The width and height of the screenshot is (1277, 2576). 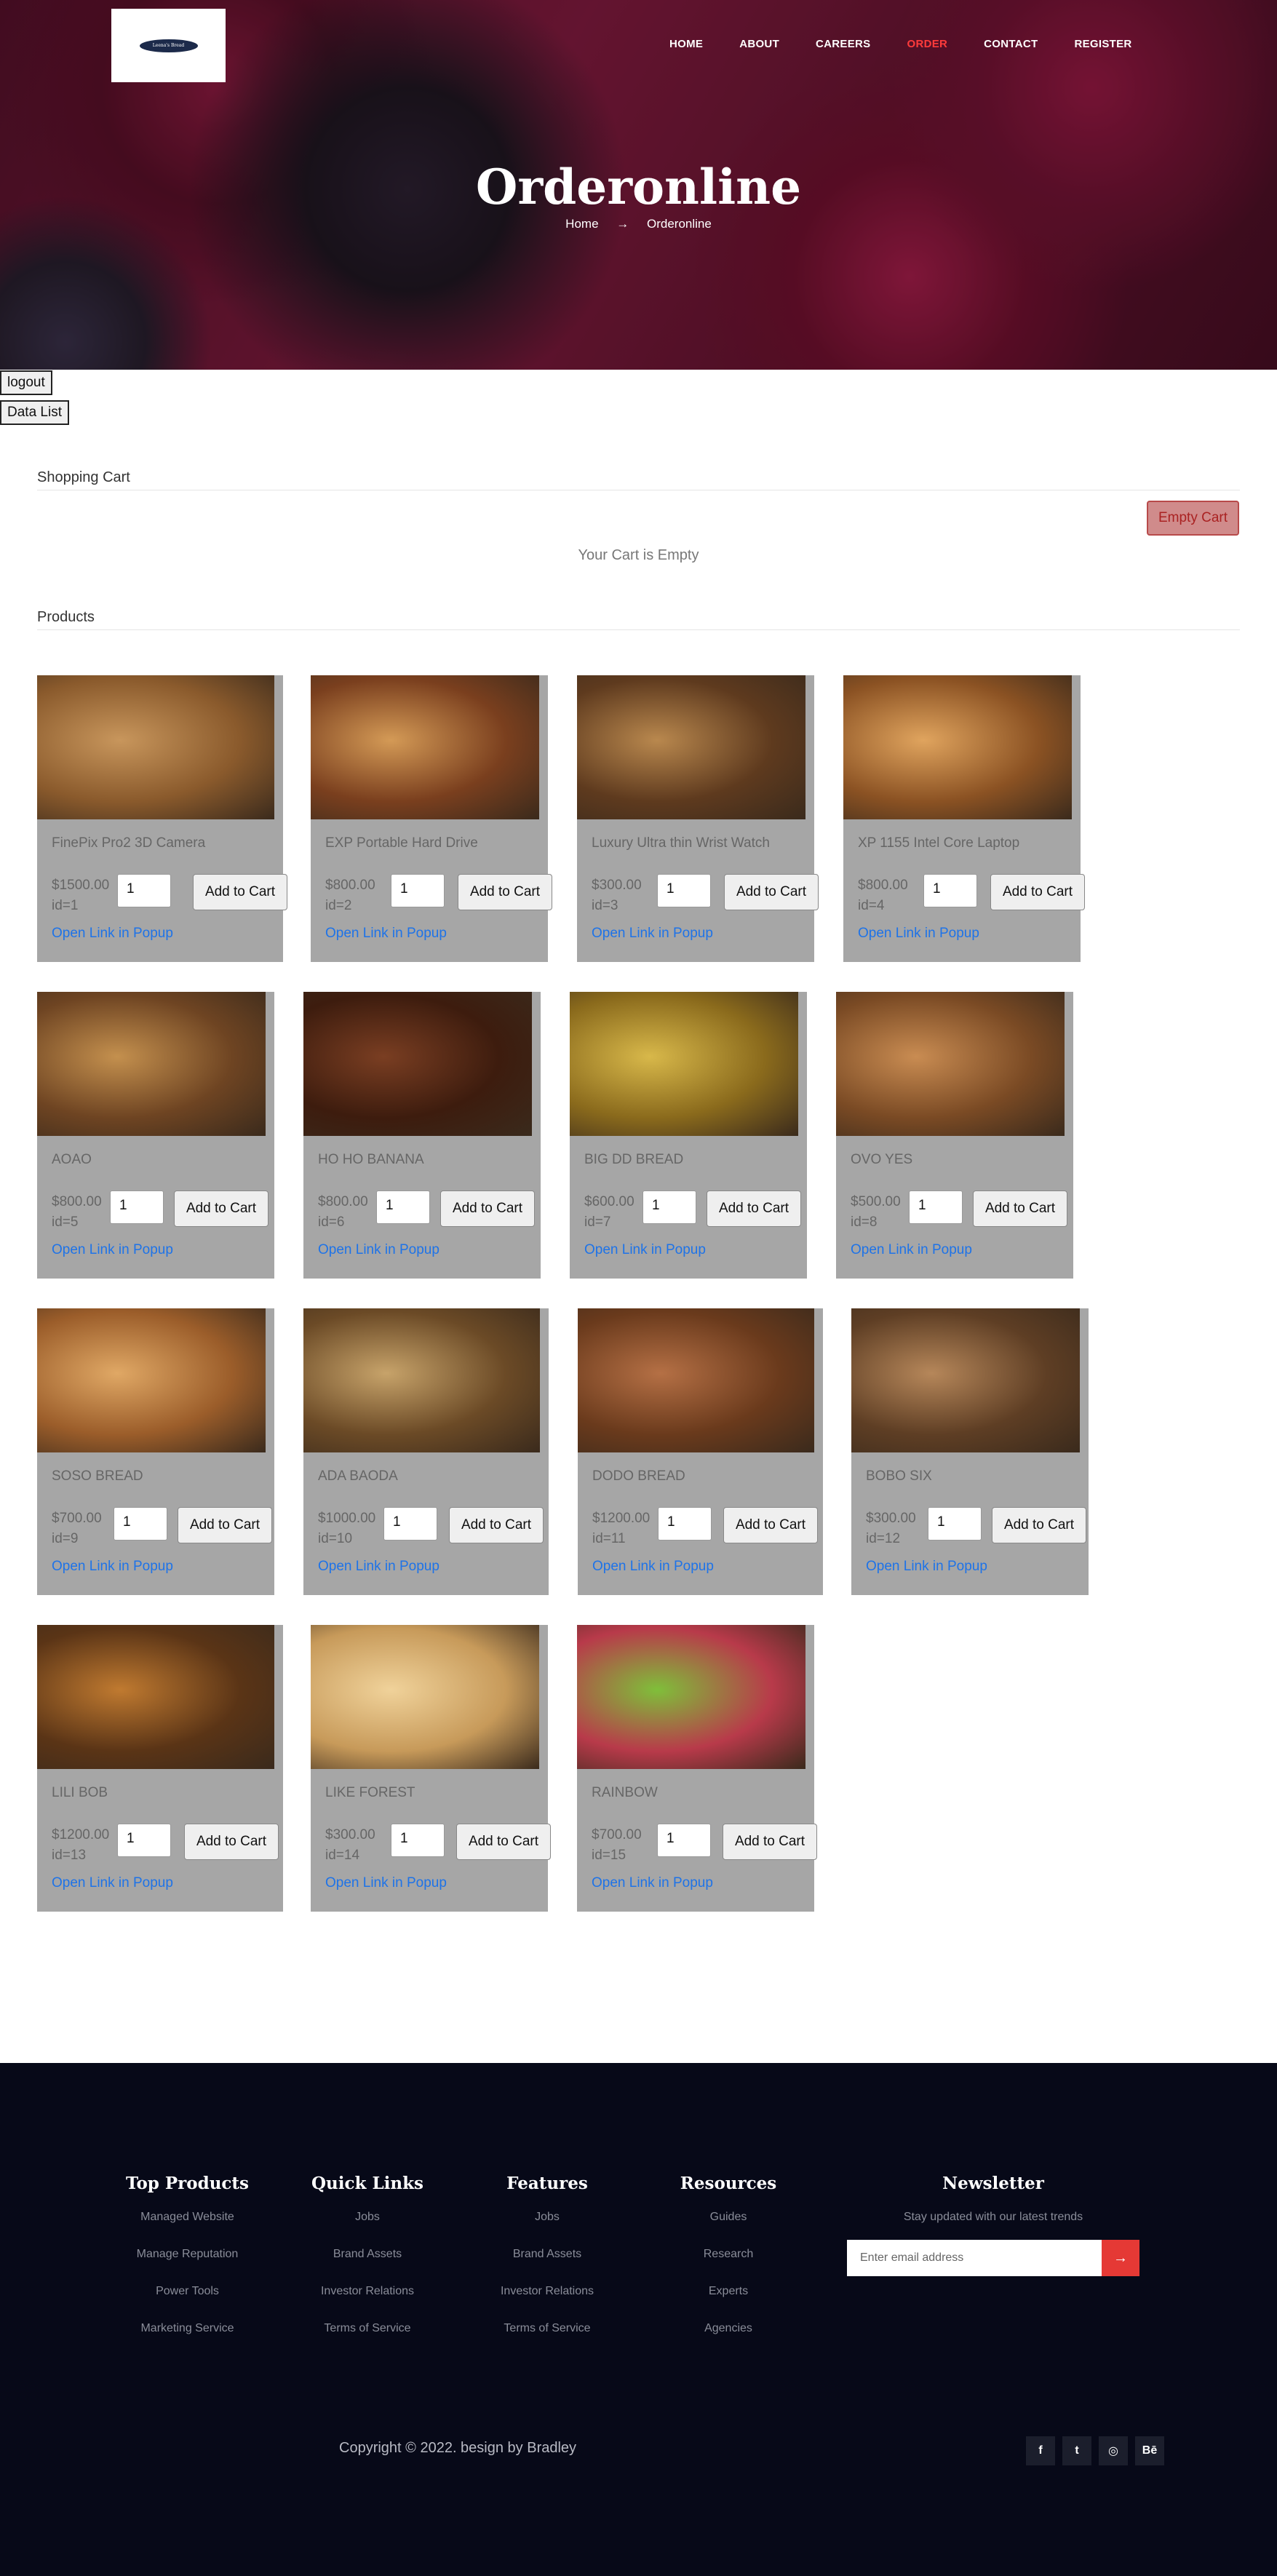 I want to click on footer-link: Power Tools, so click(x=187, y=2291).